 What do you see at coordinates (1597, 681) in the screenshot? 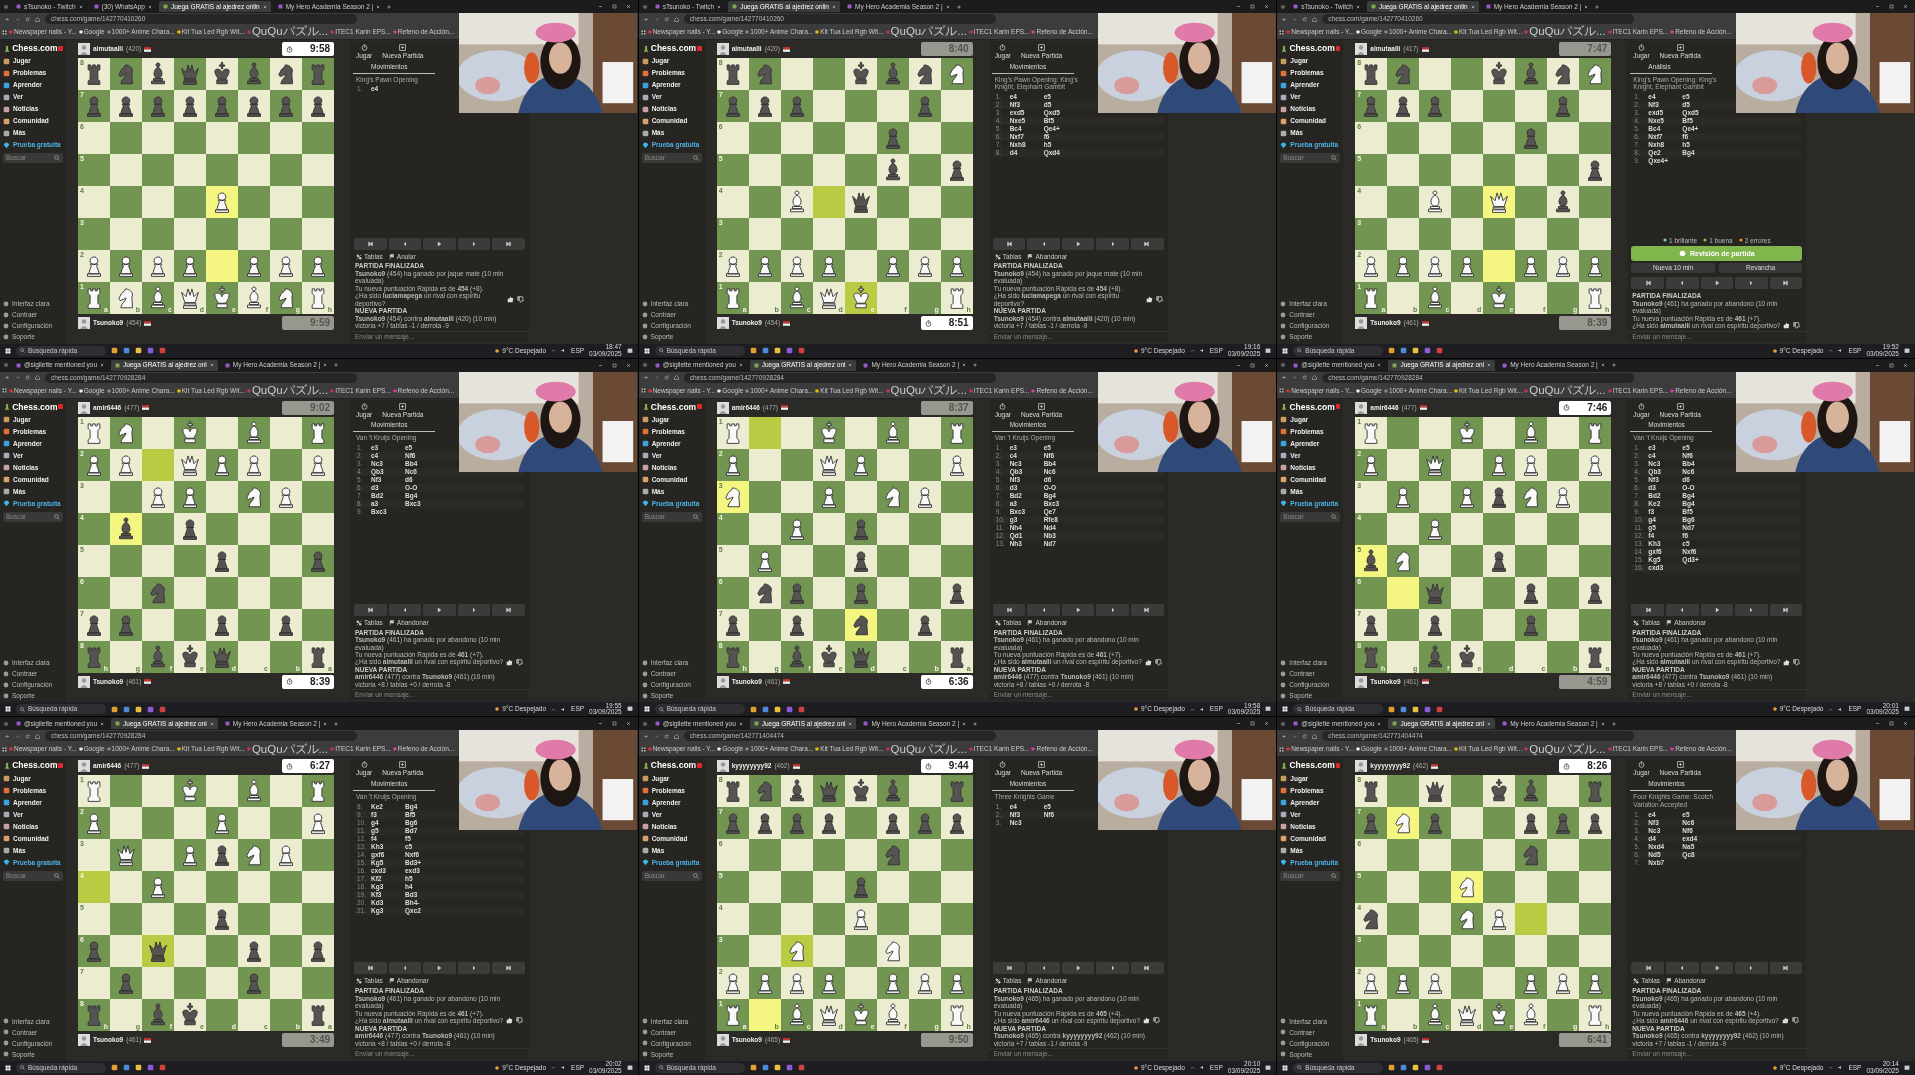
I see `clock-time: 4:59` at bounding box center [1597, 681].